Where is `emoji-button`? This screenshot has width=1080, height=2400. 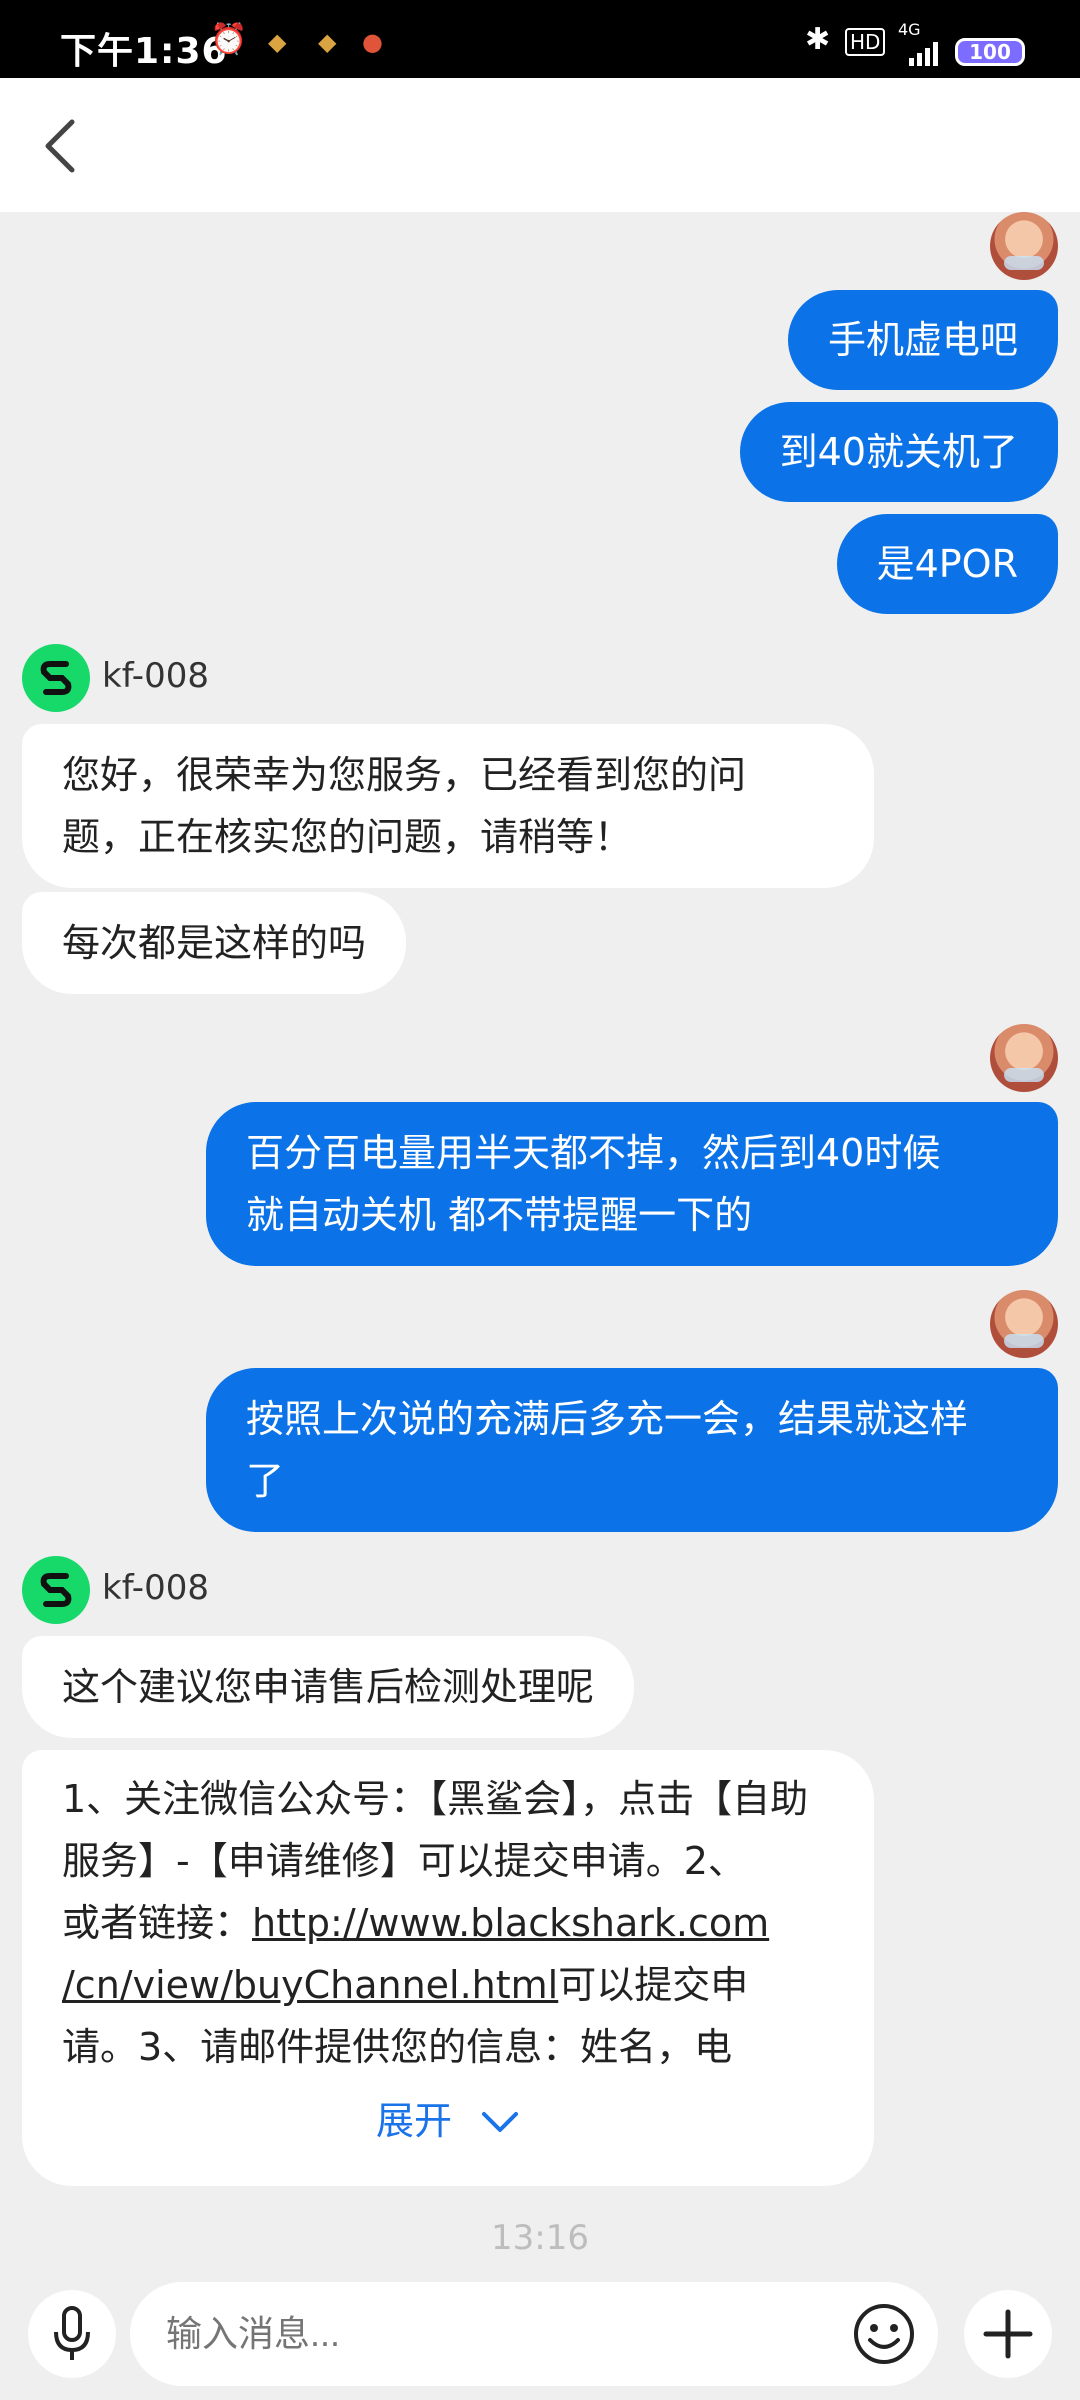
emoji-button is located at coordinates (884, 2334).